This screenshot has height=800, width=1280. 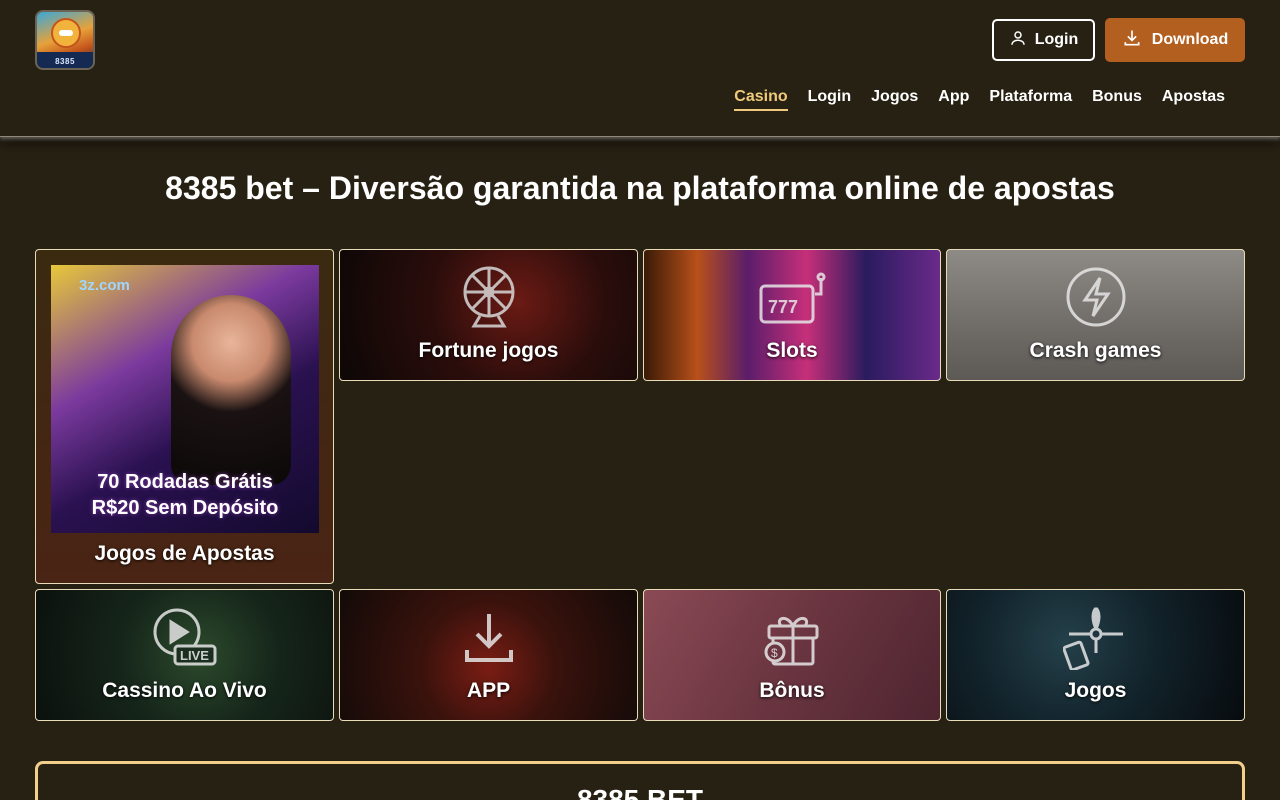 What do you see at coordinates (792, 690) in the screenshot?
I see `card-label: Bônus` at bounding box center [792, 690].